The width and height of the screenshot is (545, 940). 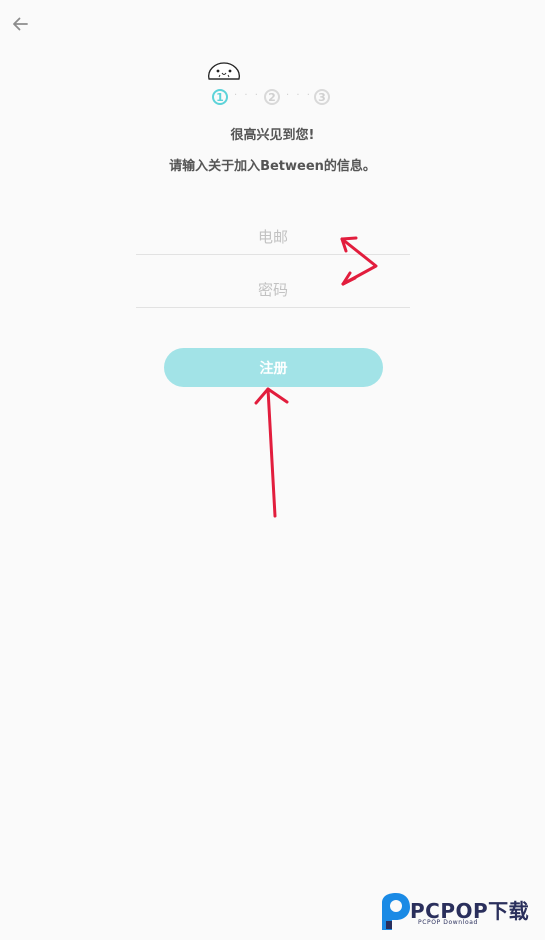 I want to click on register-button: 注册, so click(x=273, y=367).